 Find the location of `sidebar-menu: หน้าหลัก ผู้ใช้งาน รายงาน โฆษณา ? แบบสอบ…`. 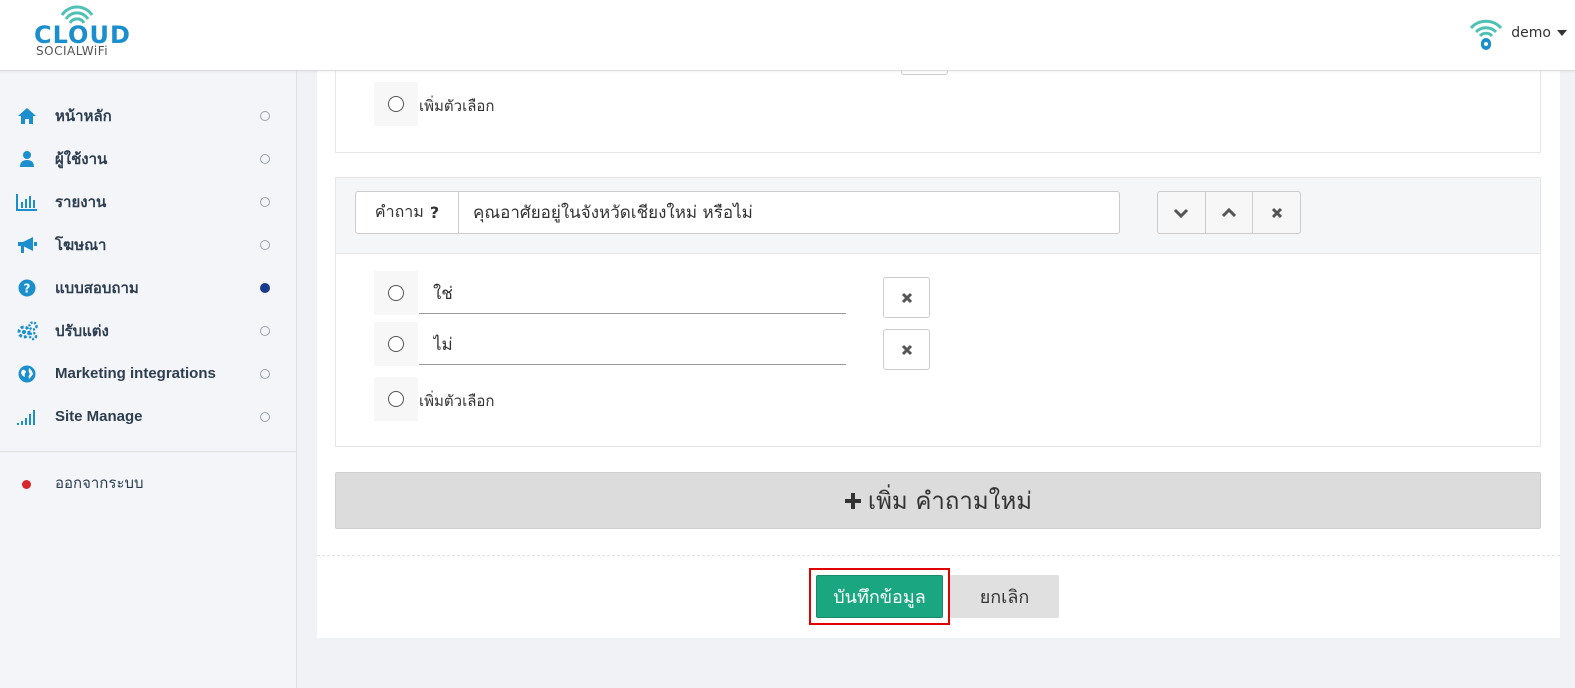

sidebar-menu: หน้าหลัก ผู้ใช้งาน รายงาน โฆษณา ? แบบสอบ… is located at coordinates (148, 266).